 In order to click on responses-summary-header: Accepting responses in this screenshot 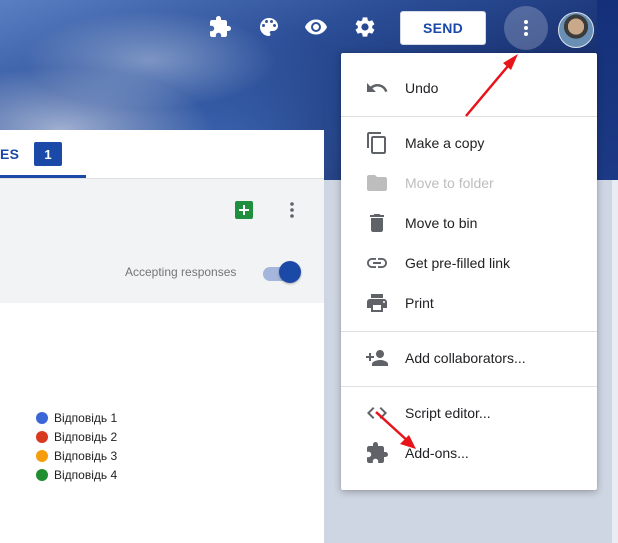, I will do `click(162, 241)`.